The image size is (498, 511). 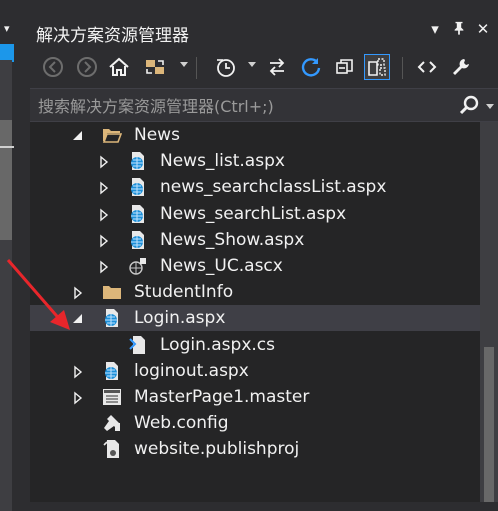 I want to click on home-icon, so click(x=119, y=66).